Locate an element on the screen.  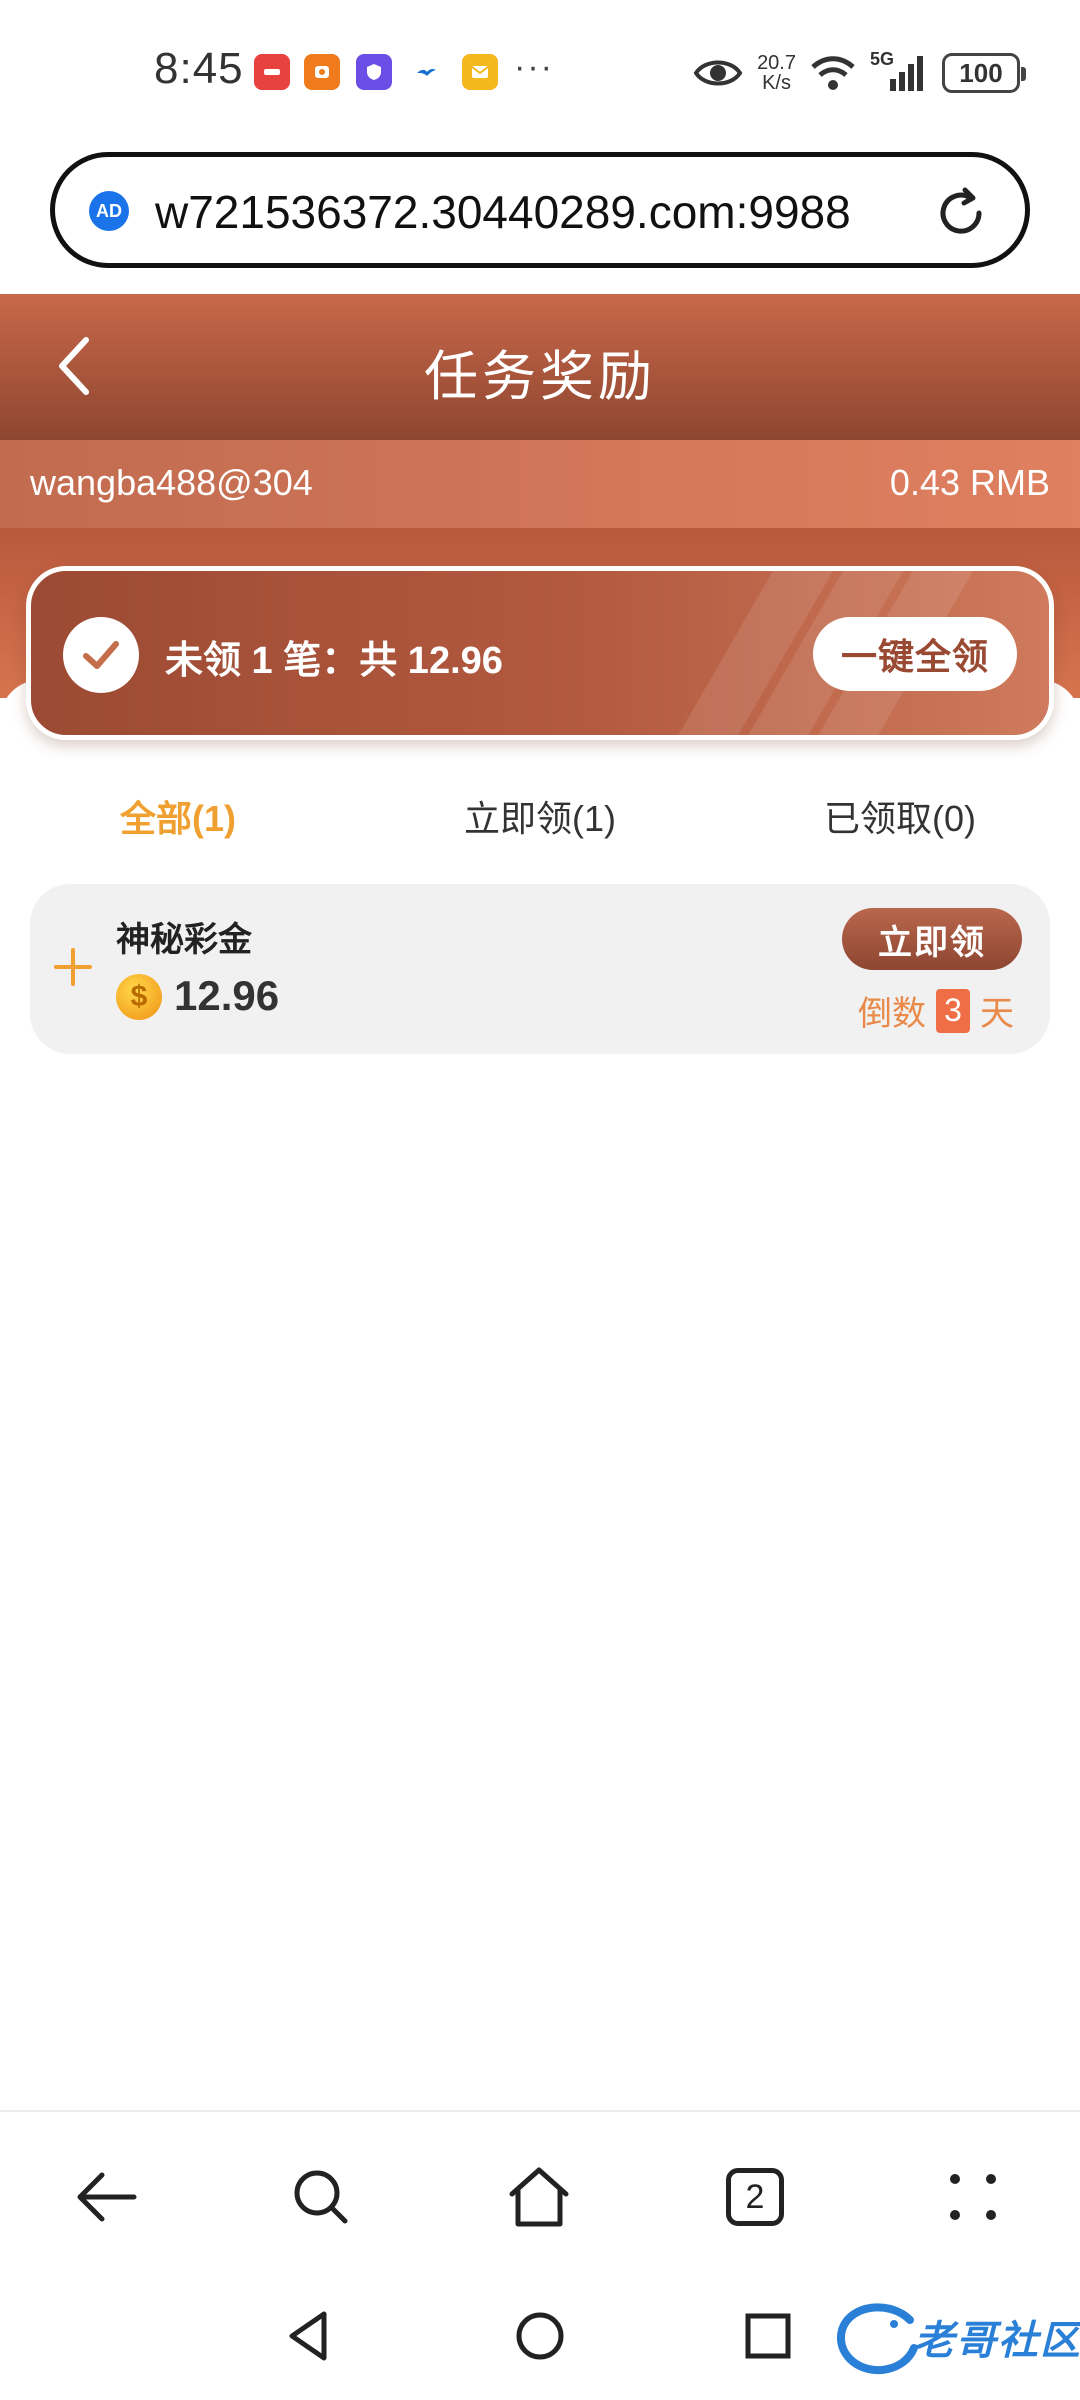
nav-back-triangle-icon is located at coordinates (310, 2336).